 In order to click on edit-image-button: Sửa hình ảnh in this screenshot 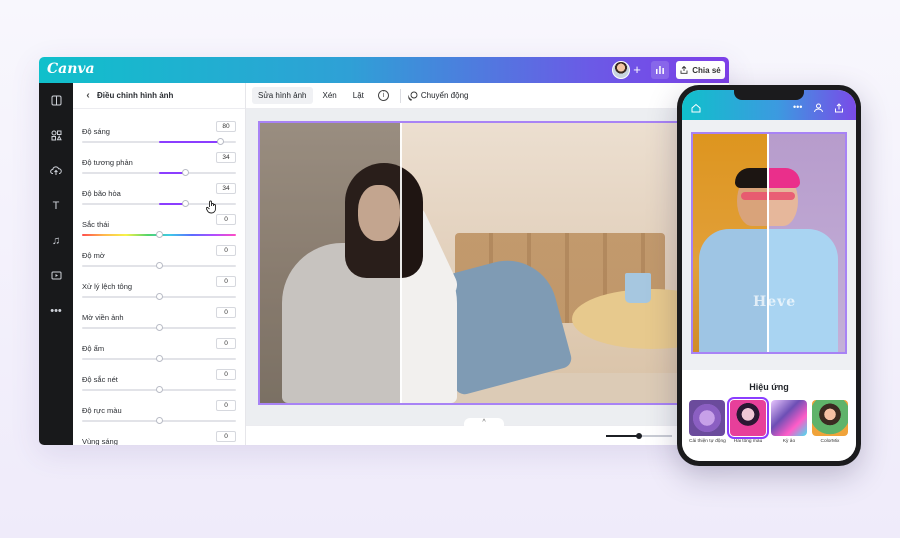, I will do `click(282, 95)`.